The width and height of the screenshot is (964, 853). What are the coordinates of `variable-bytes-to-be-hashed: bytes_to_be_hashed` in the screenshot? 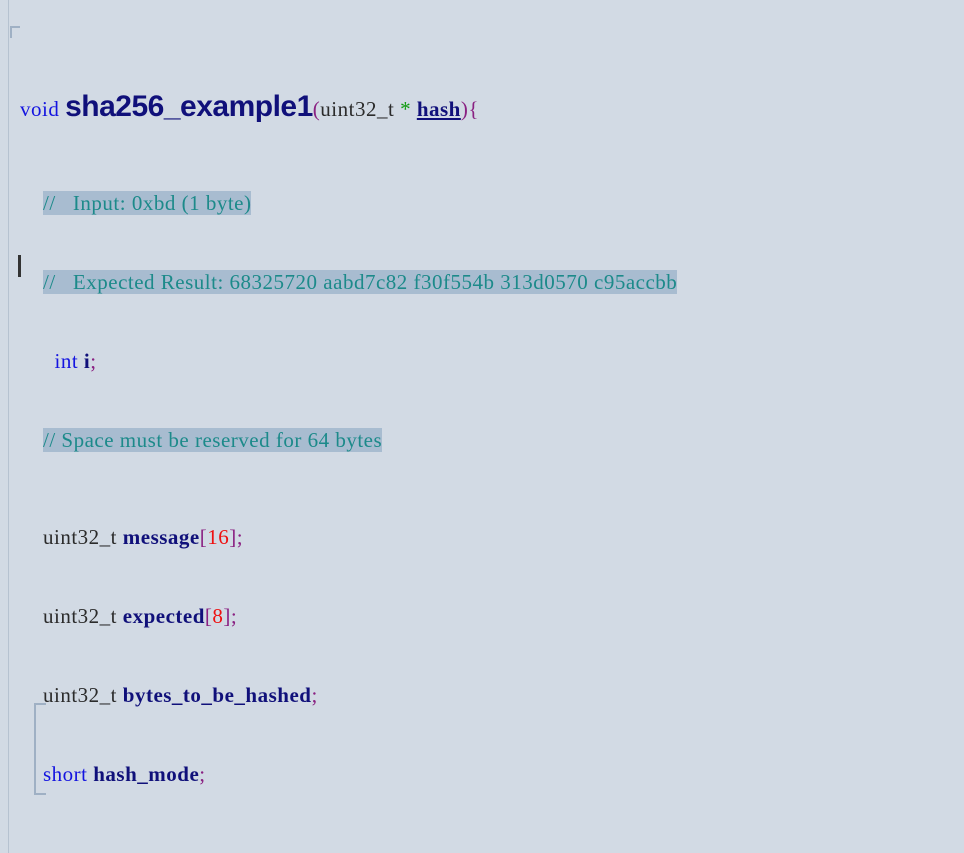 It's located at (217, 695).